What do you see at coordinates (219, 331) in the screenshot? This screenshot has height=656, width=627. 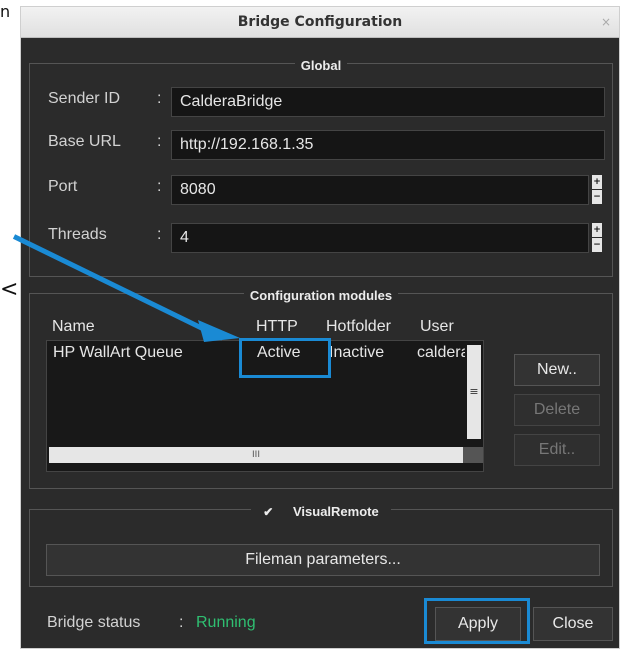 I see `annotation-arrowhead-icon` at bounding box center [219, 331].